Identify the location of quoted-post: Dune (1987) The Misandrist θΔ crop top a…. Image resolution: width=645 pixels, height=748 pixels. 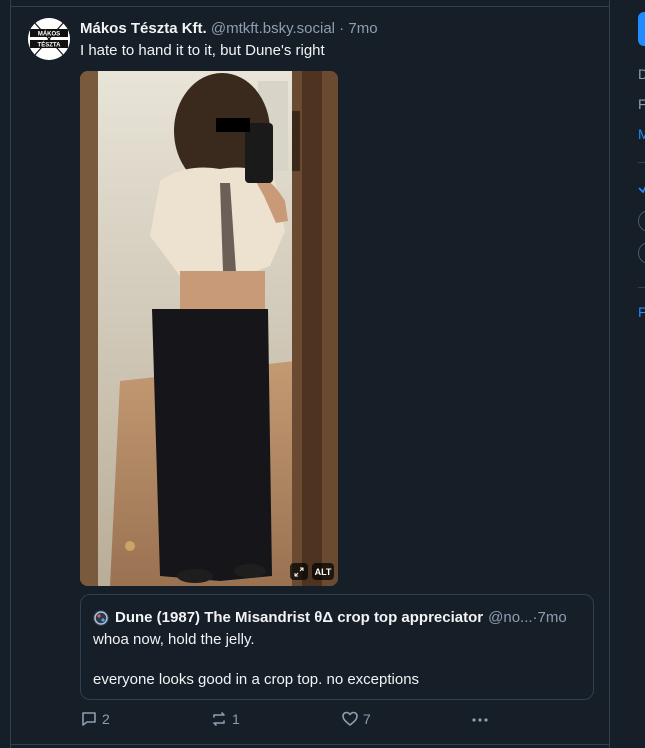
(337, 647).